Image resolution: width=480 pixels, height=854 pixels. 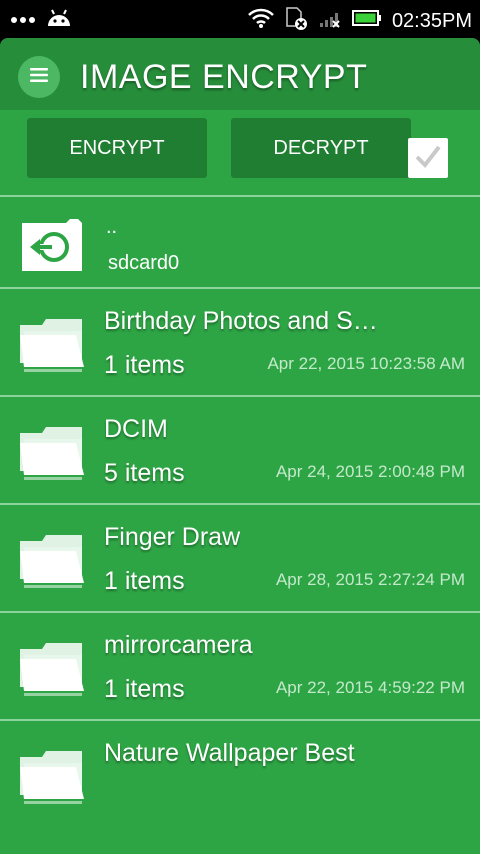 I want to click on battery-icon, so click(x=366, y=20).